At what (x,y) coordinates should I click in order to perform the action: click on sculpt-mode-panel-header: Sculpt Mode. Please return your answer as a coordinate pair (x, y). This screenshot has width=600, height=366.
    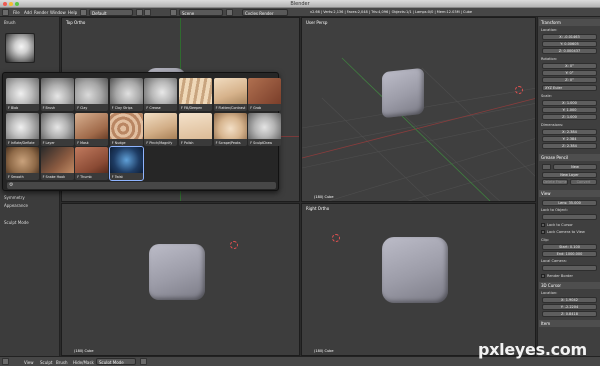
    Looking at the image, I should click on (16, 222).